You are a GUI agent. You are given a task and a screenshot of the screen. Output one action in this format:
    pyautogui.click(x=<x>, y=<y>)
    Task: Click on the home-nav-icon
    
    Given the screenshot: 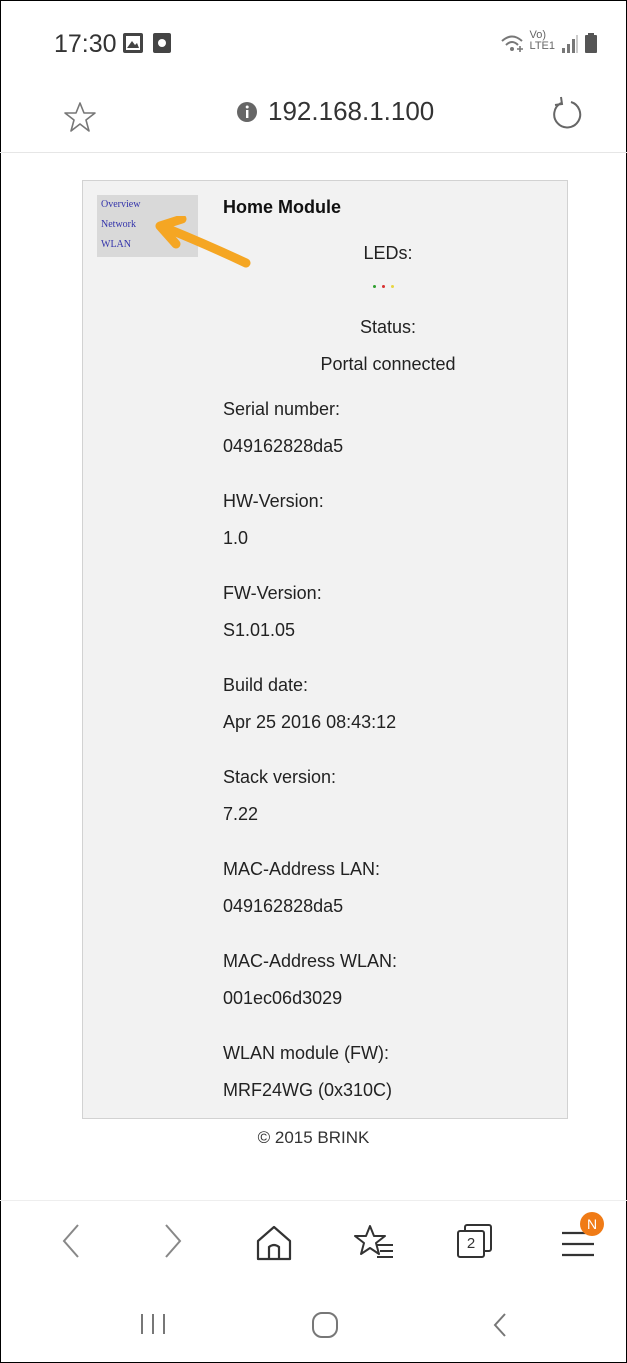 What is the action you would take?
    pyautogui.click(x=325, y=1325)
    